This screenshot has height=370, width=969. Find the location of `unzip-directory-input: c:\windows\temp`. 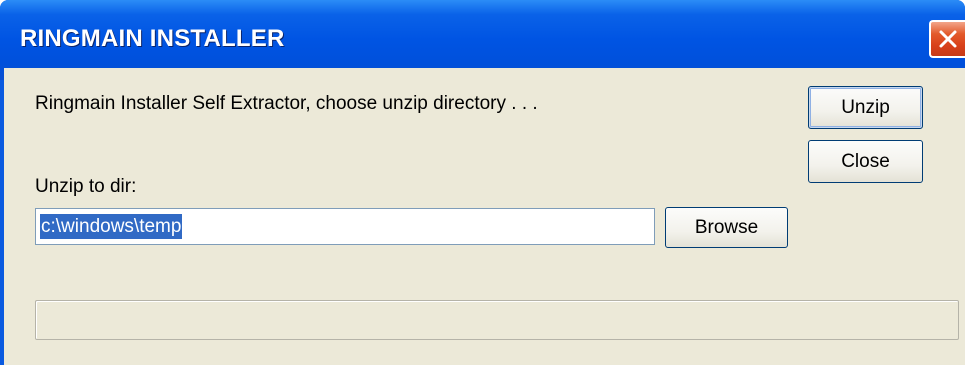

unzip-directory-input: c:\windows\temp is located at coordinates (345, 226).